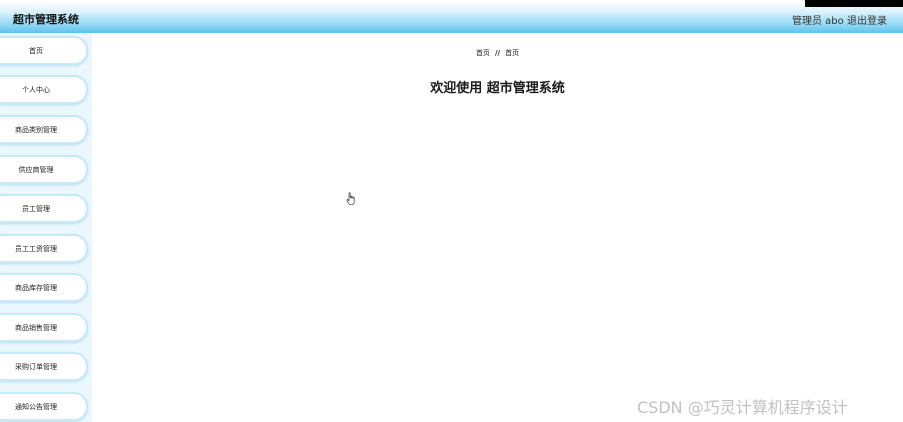  I want to click on sidebar-item-label: 供应商管理, so click(36, 169).